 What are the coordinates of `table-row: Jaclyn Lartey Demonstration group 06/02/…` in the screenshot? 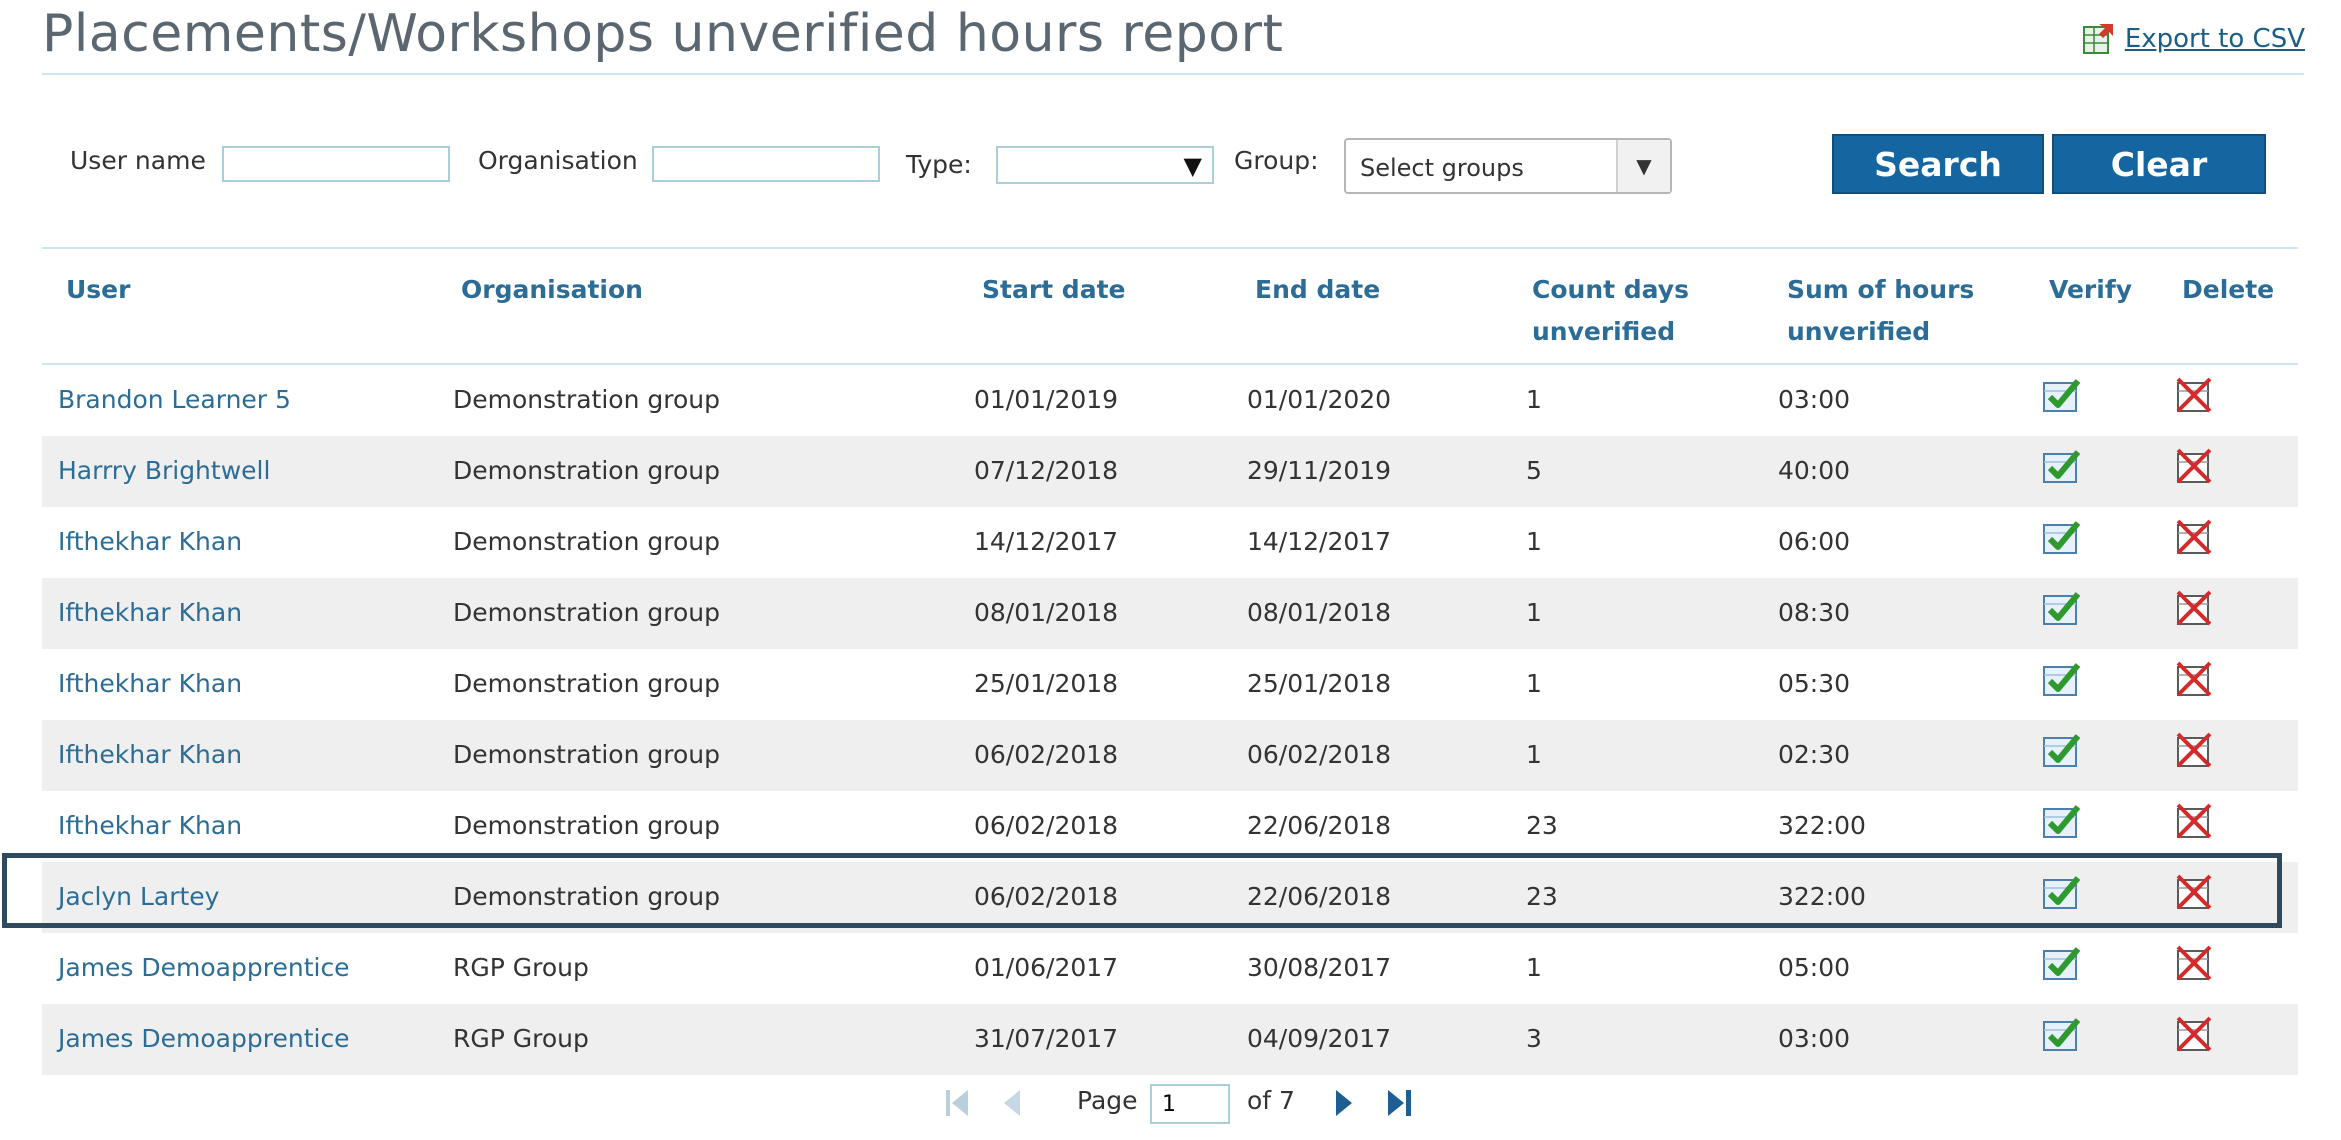 It's located at (1170, 897).